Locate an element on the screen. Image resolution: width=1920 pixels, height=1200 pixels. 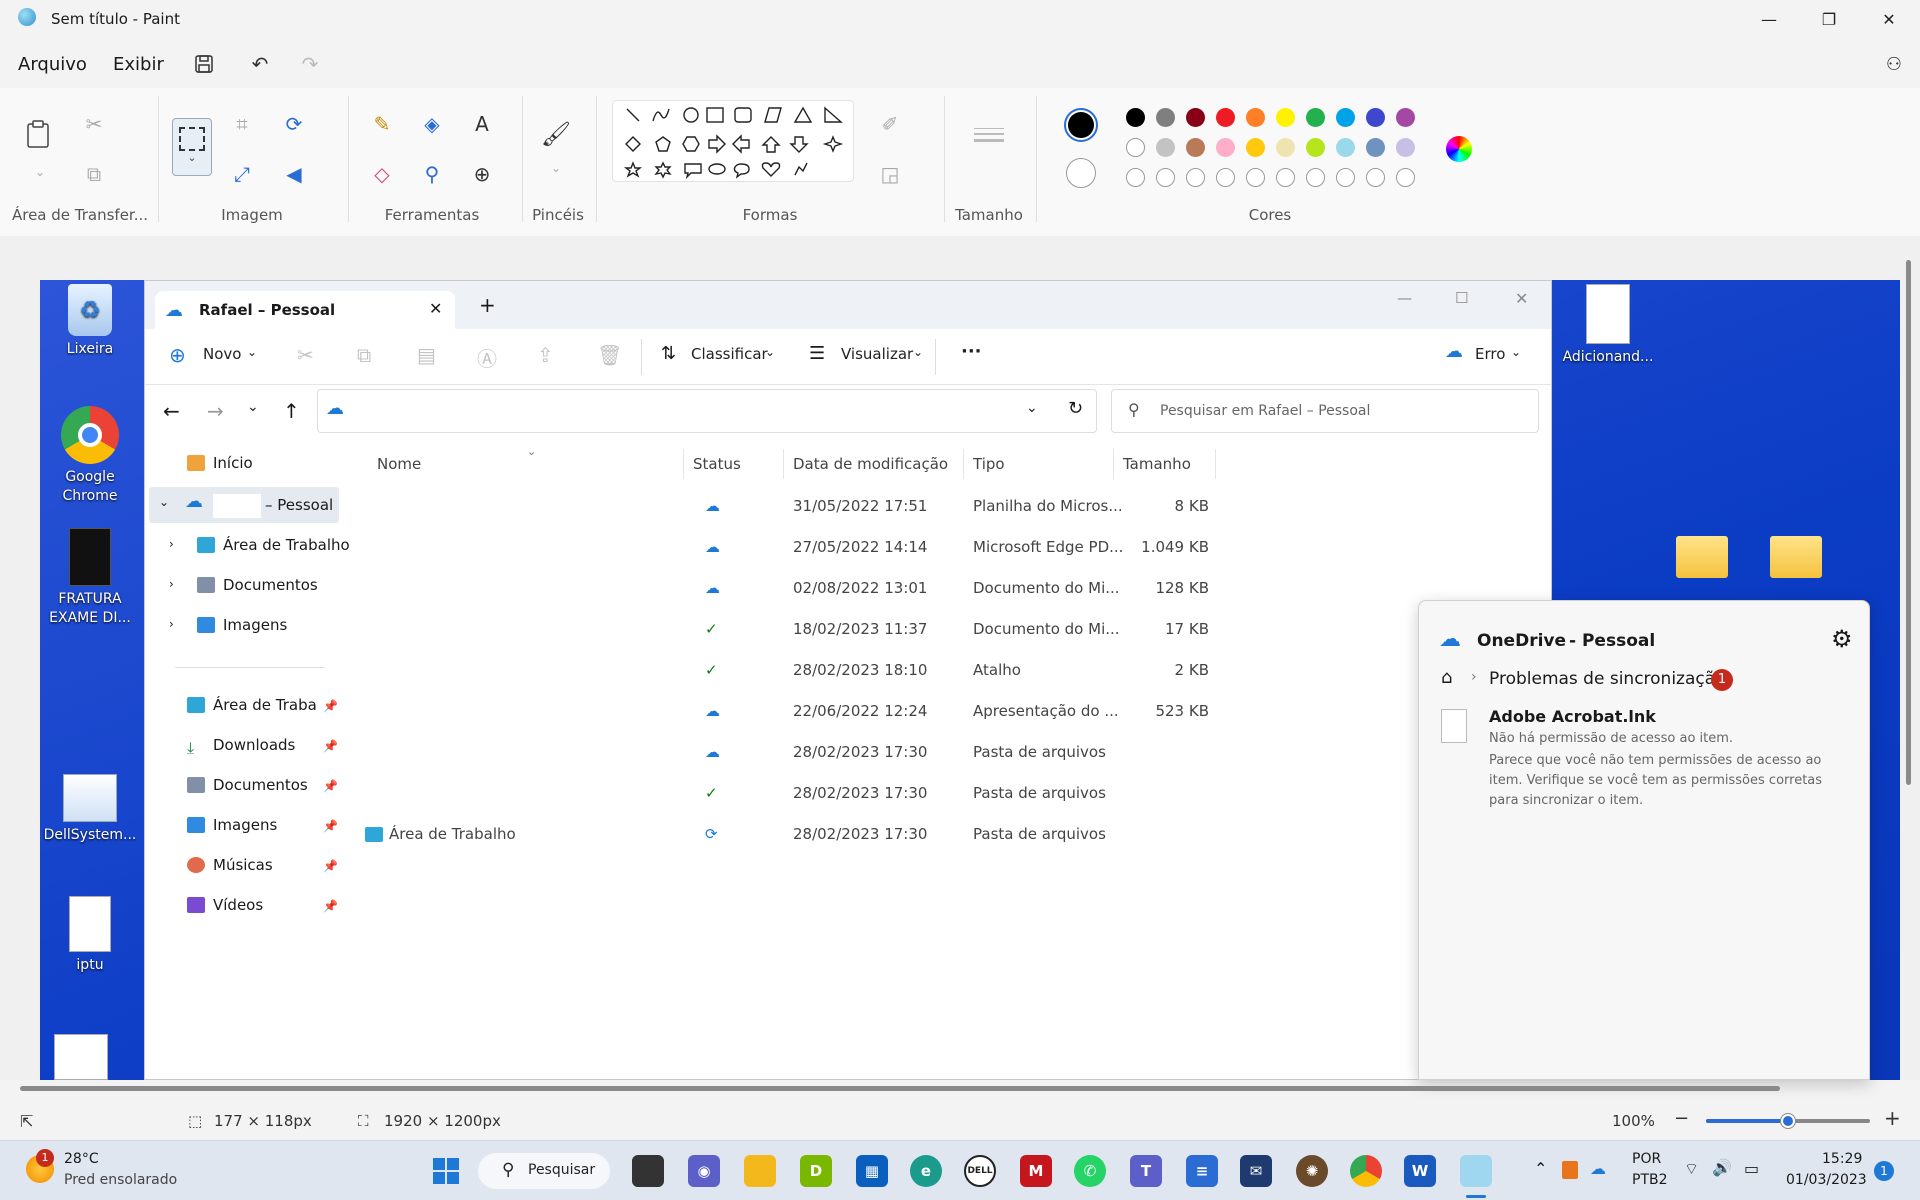
recent-locations-icon: ⌄ is located at coordinates (253, 407).